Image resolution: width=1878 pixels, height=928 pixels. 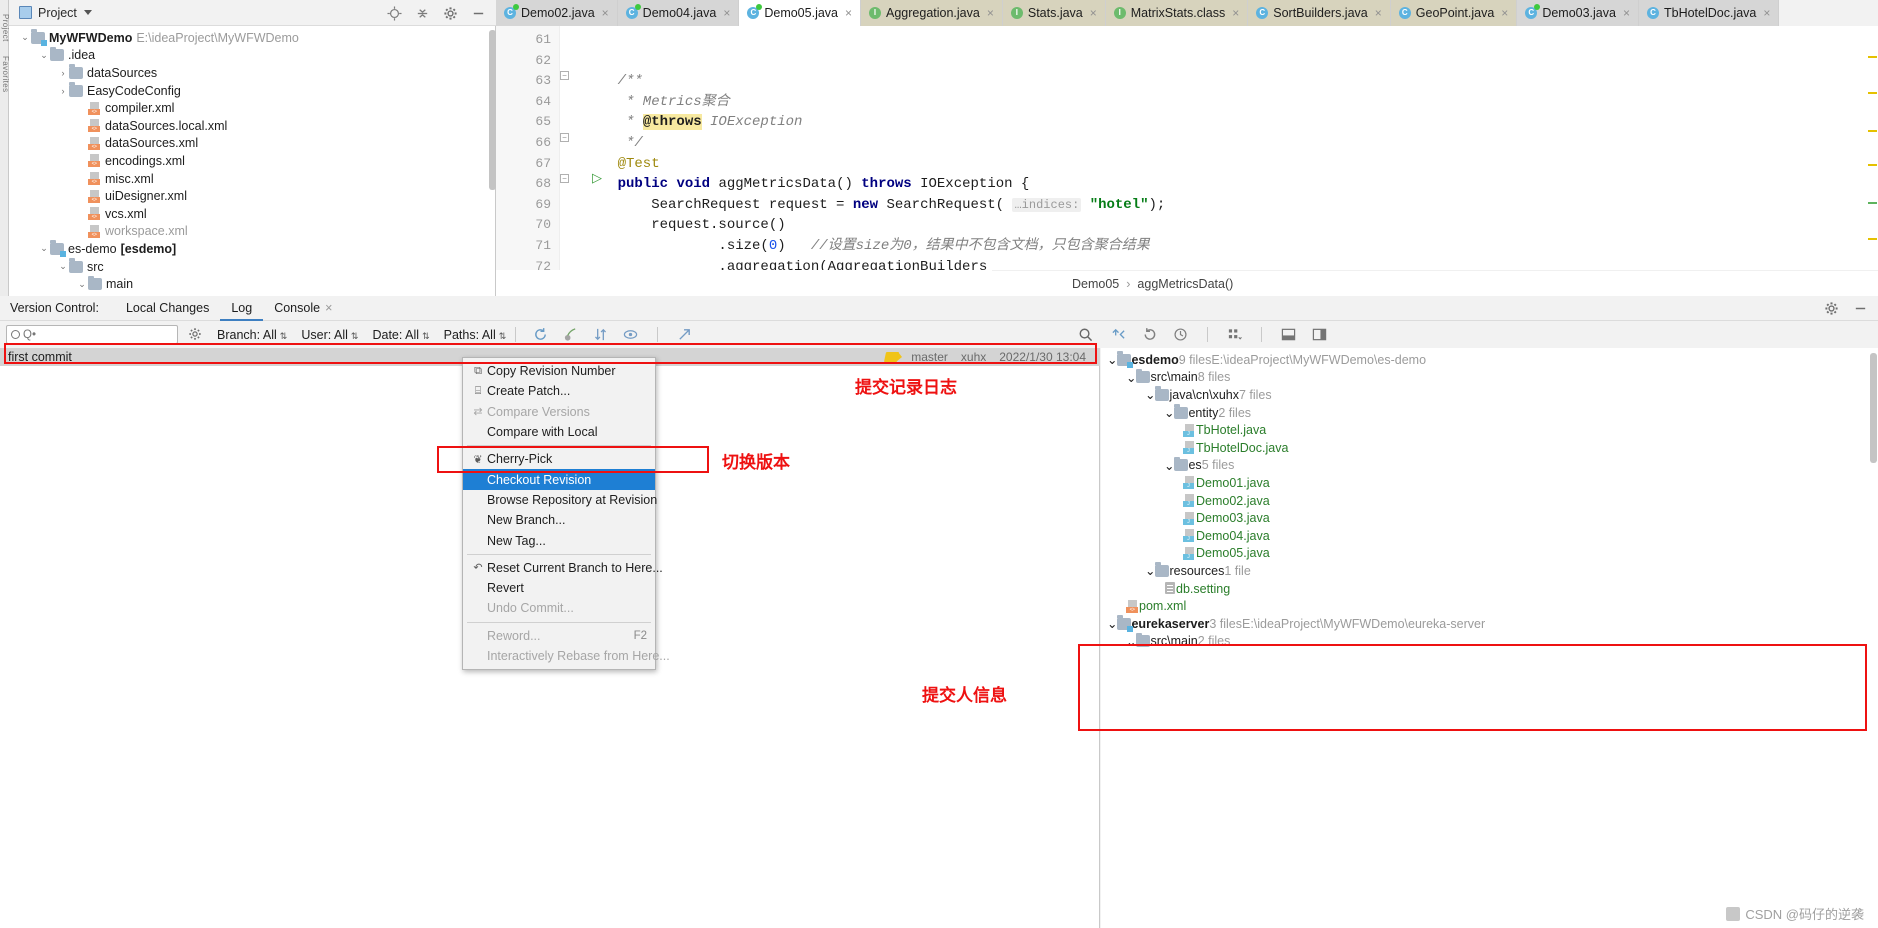 I want to click on project-tree-scrollbar, so click(x=492, y=110).